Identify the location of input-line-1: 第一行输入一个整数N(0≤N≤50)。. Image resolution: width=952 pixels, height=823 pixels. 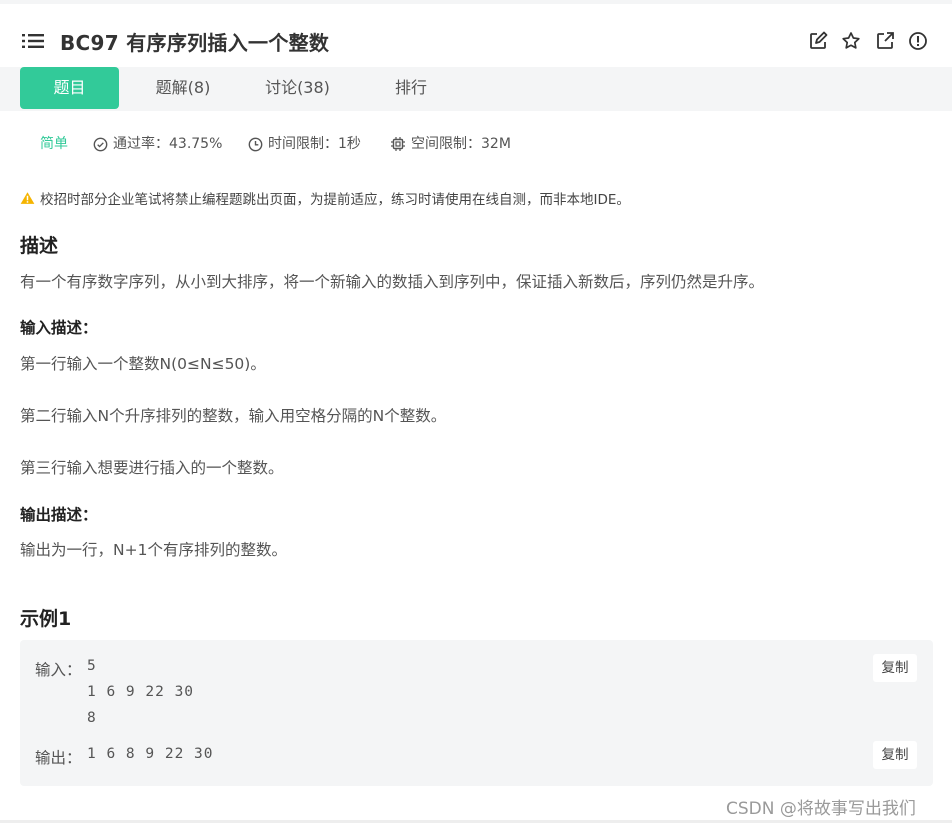
(143, 364).